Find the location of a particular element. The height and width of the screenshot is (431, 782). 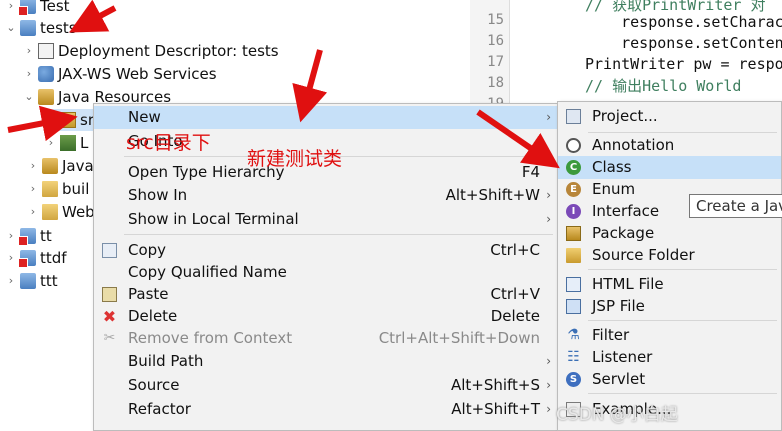

menu-item-accelerator: Alt+Shift+S is located at coordinates (495, 385).